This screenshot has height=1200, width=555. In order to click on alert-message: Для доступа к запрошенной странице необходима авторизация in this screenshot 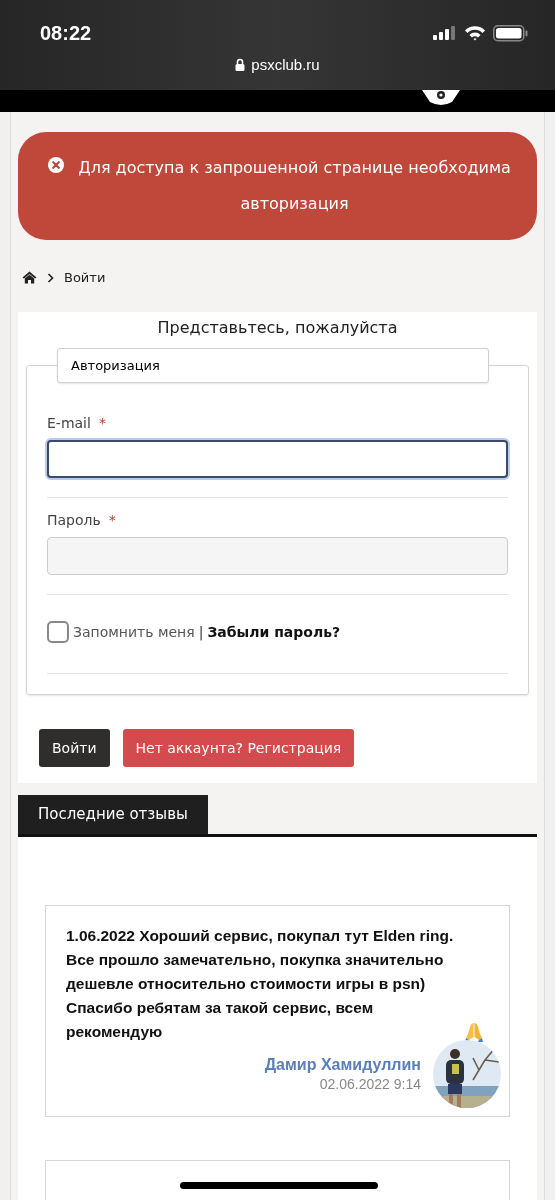, I will do `click(294, 186)`.